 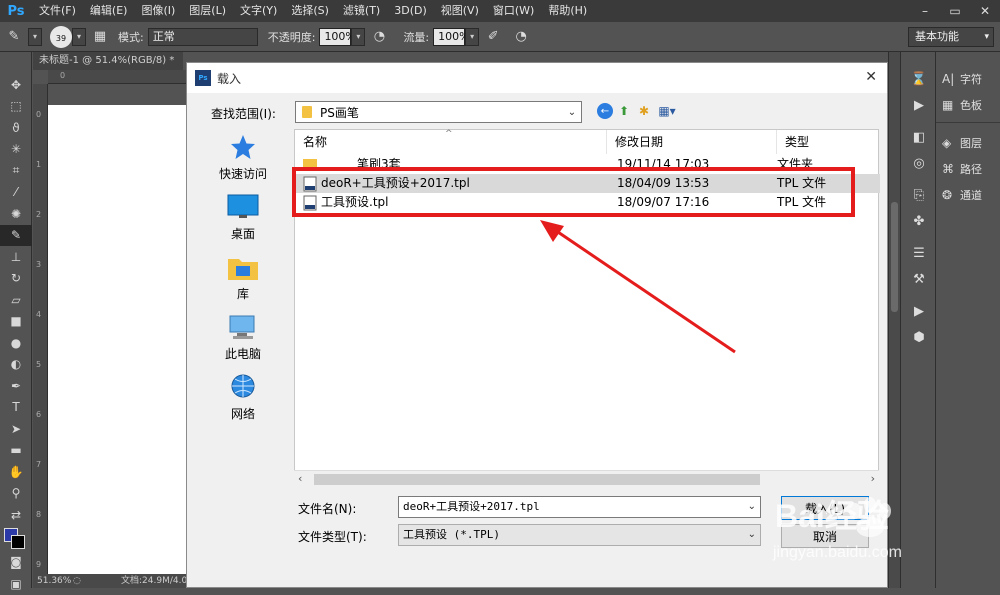 What do you see at coordinates (123, 340) in the screenshot?
I see `document-canvas` at bounding box center [123, 340].